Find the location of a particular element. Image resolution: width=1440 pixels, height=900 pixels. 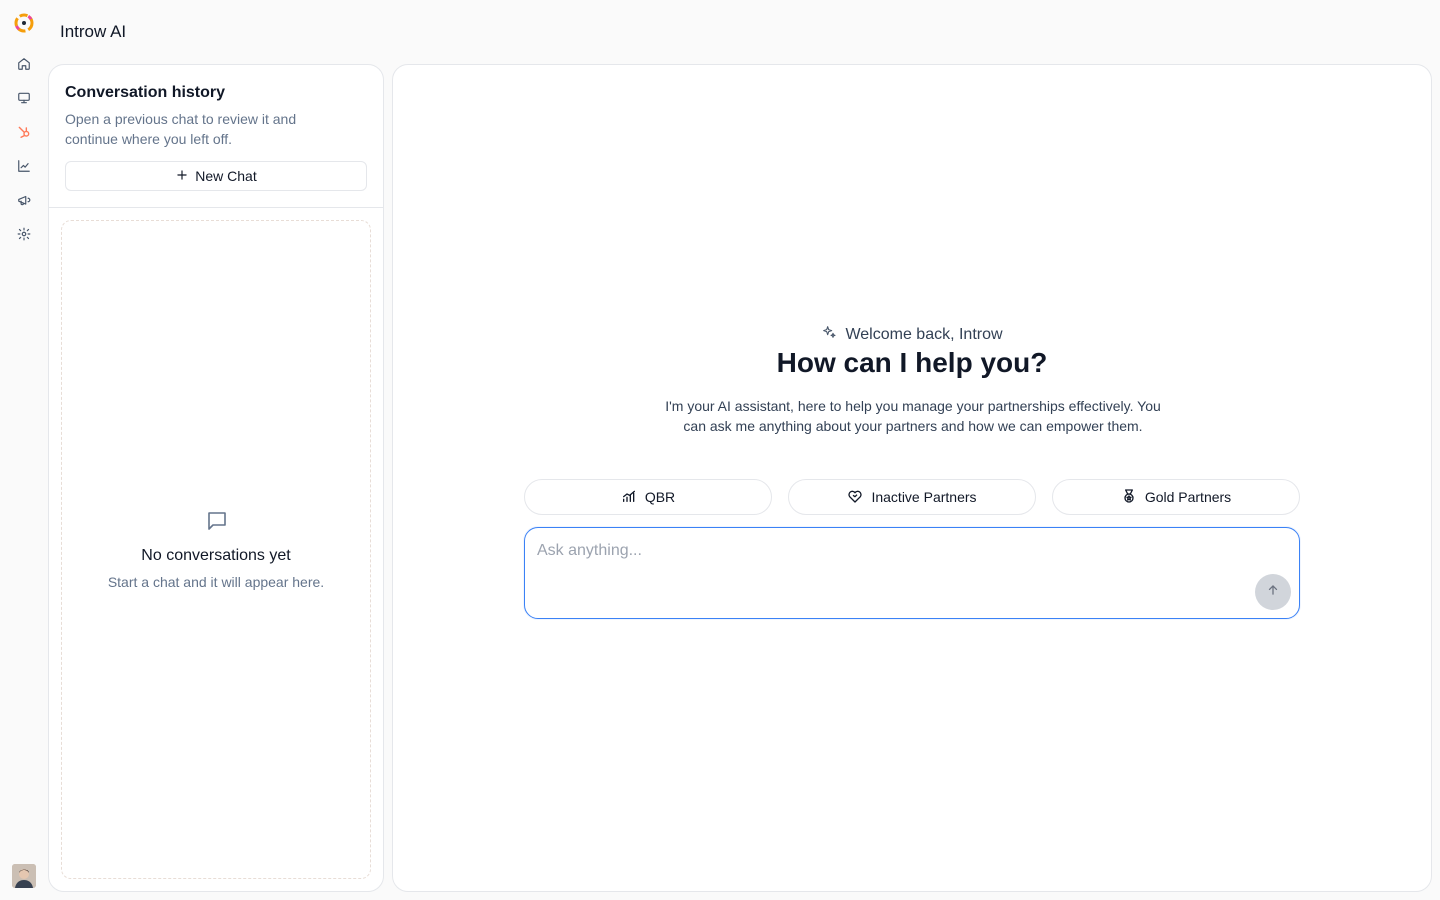

arrow-up-icon is located at coordinates (1273, 592).